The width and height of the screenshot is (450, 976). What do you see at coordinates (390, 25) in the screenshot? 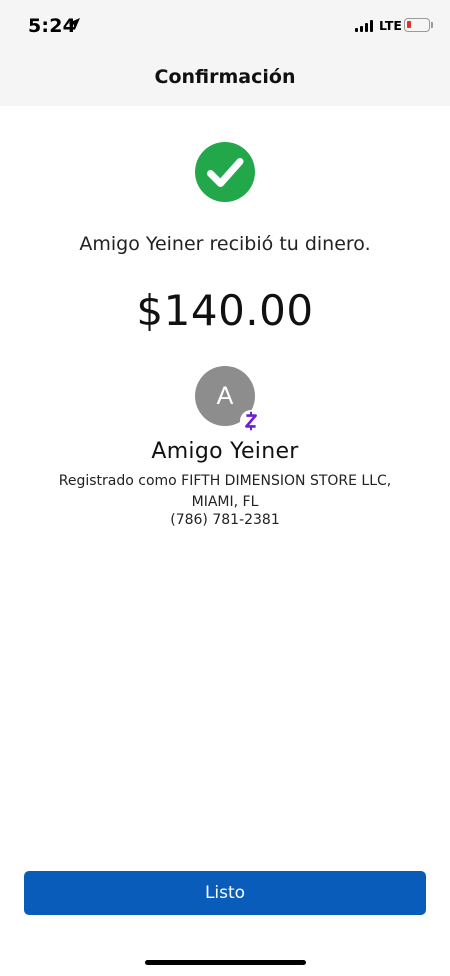
I see `network-type: LTE` at bounding box center [390, 25].